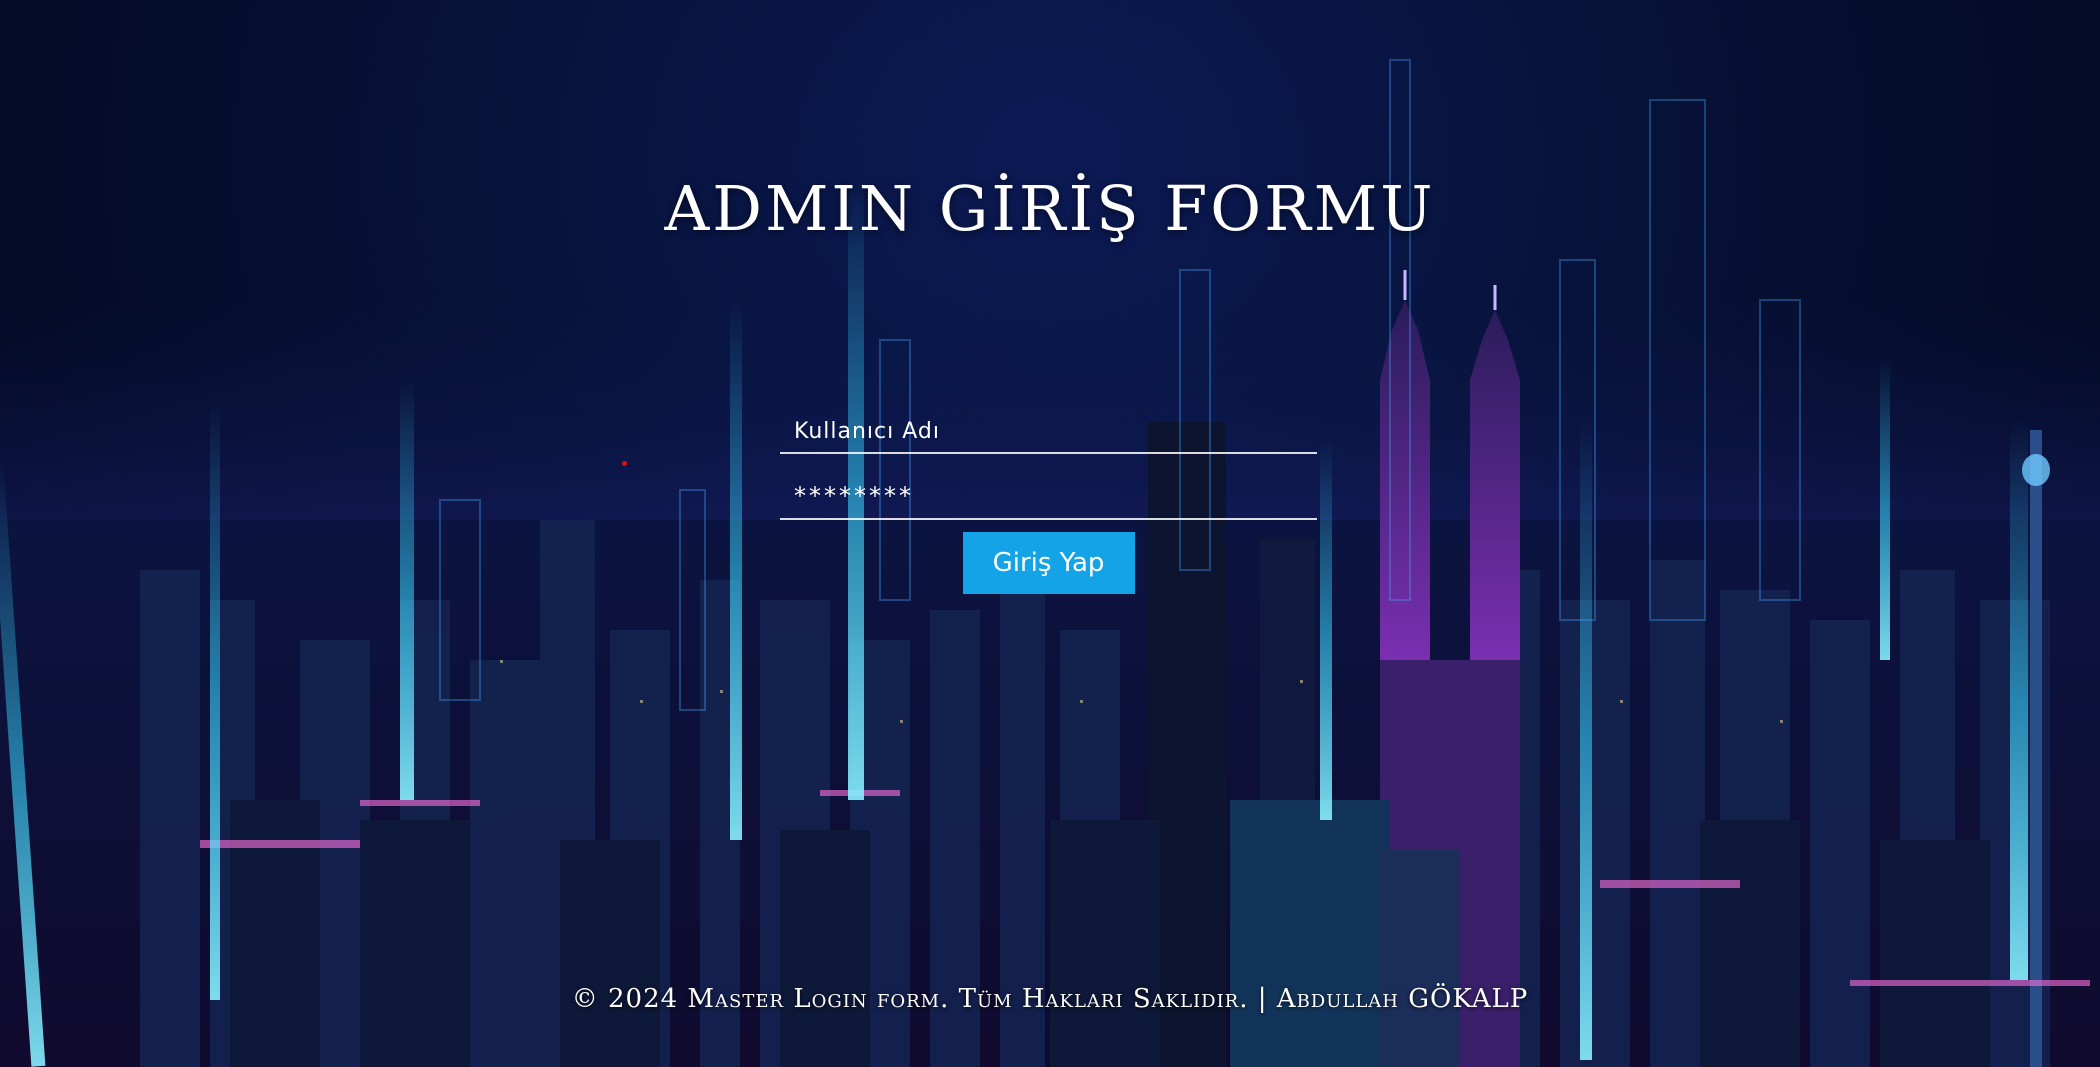  I want to click on login-form: Giriş Yap, so click(1048, 497).